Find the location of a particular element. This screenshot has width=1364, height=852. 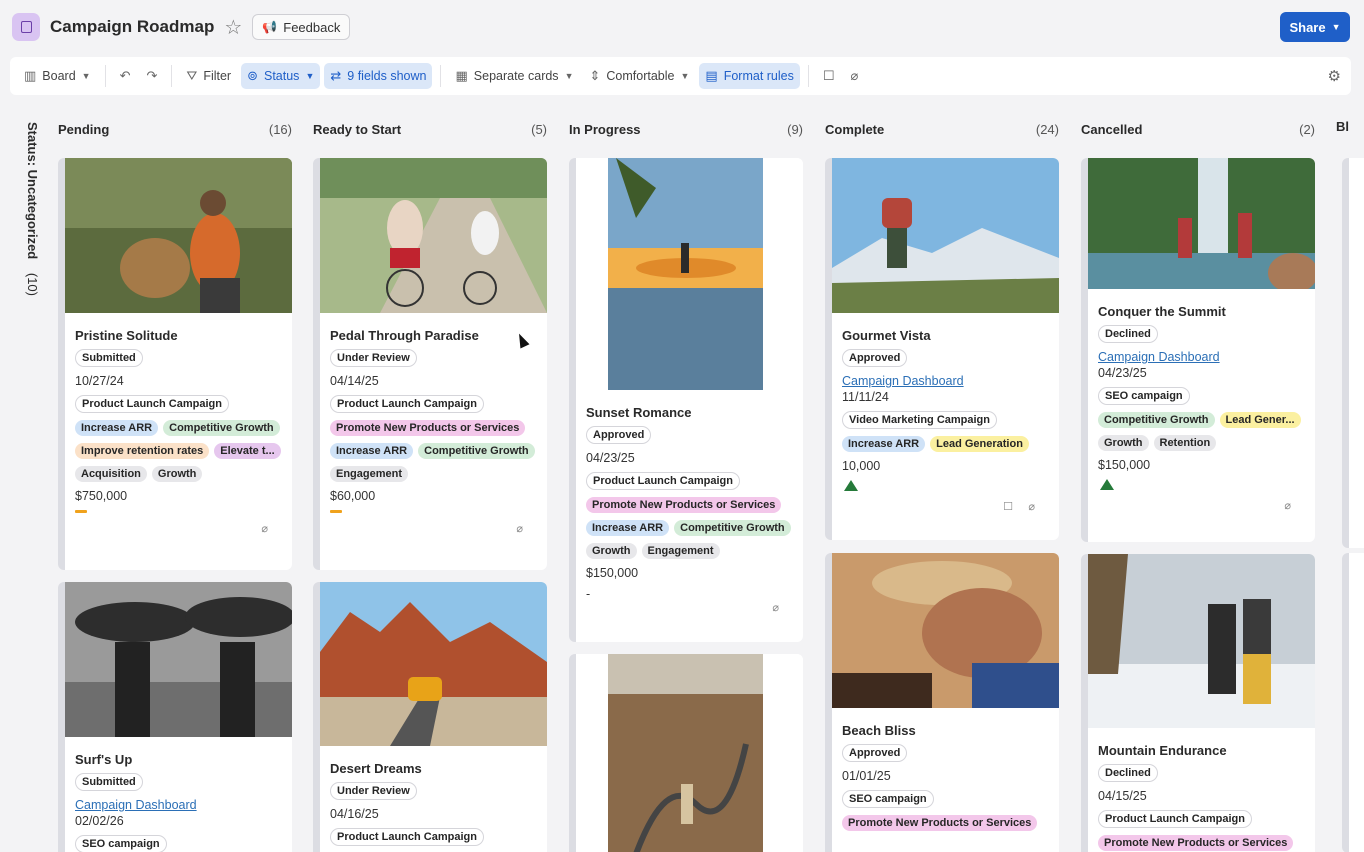

column-name: Complete is located at coordinates (855, 129).